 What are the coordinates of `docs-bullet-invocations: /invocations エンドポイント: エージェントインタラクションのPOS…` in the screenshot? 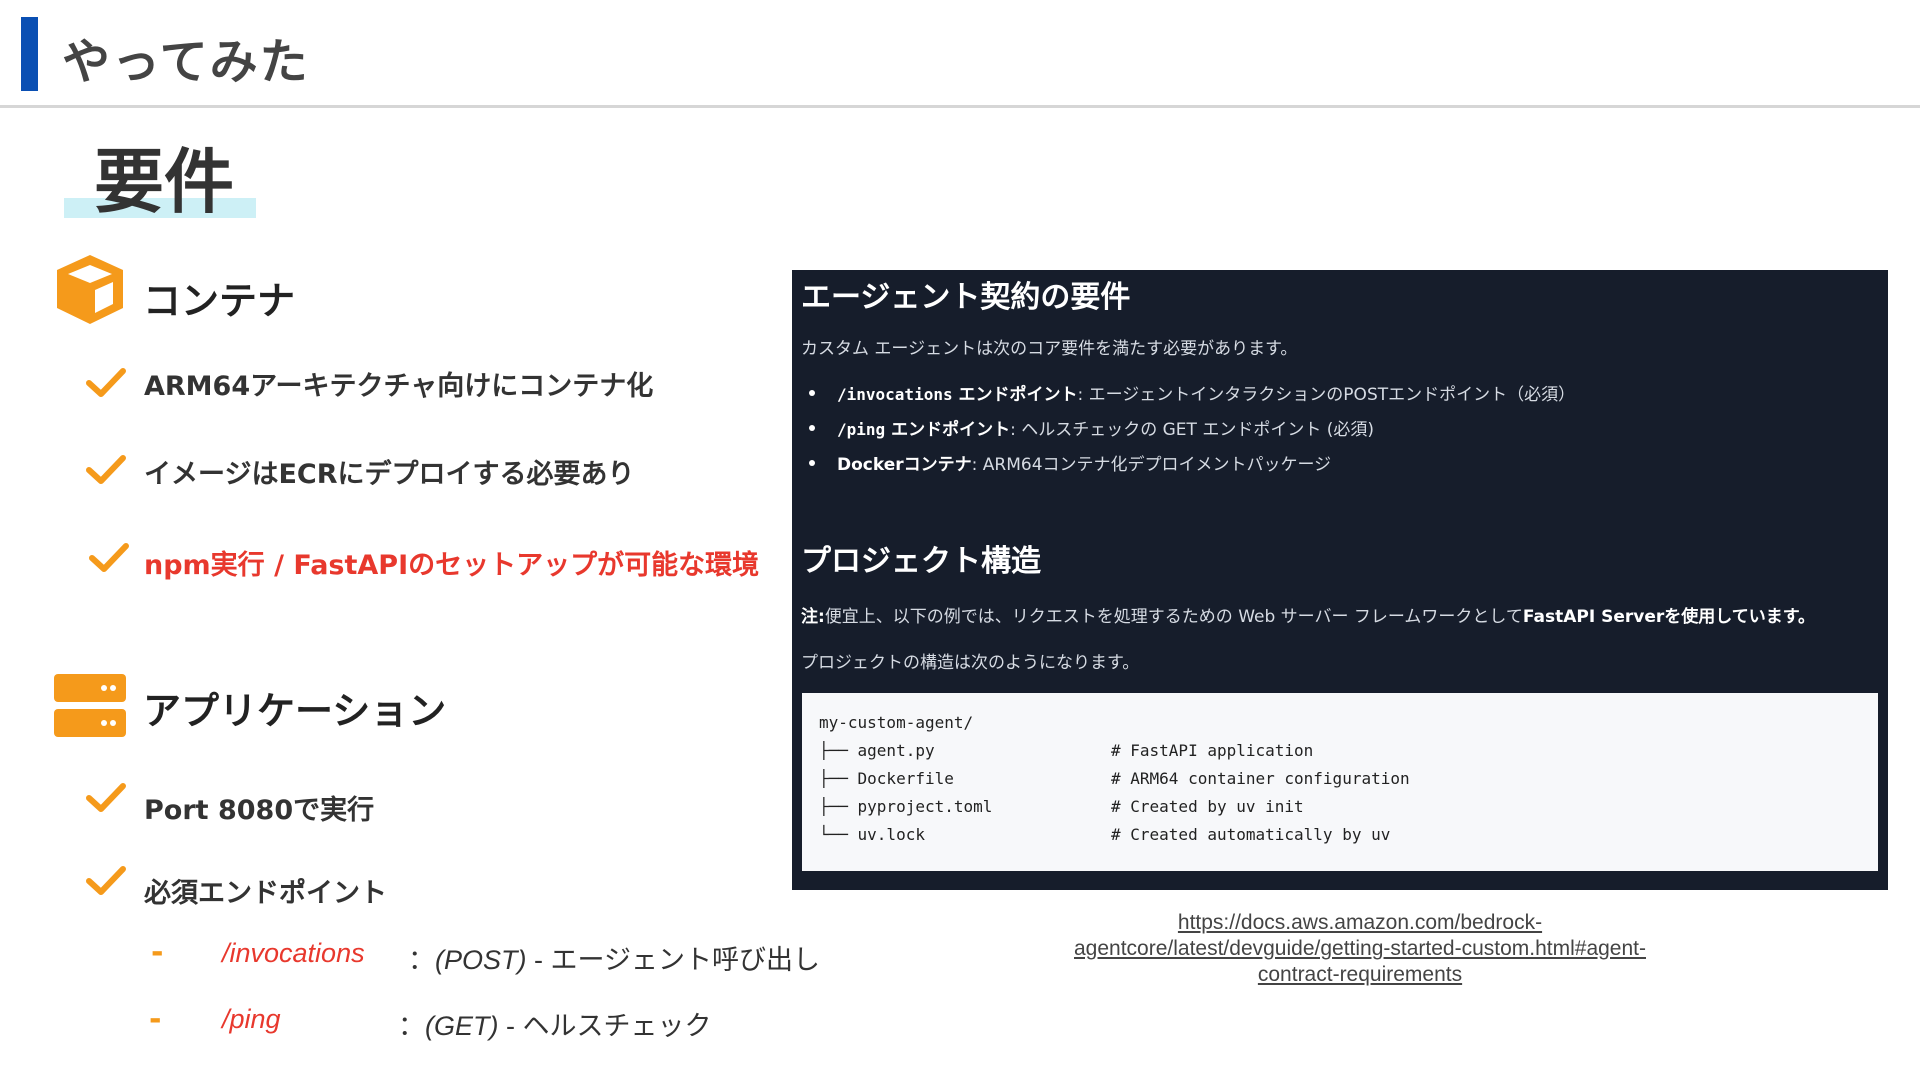 It's located at (1192, 392).